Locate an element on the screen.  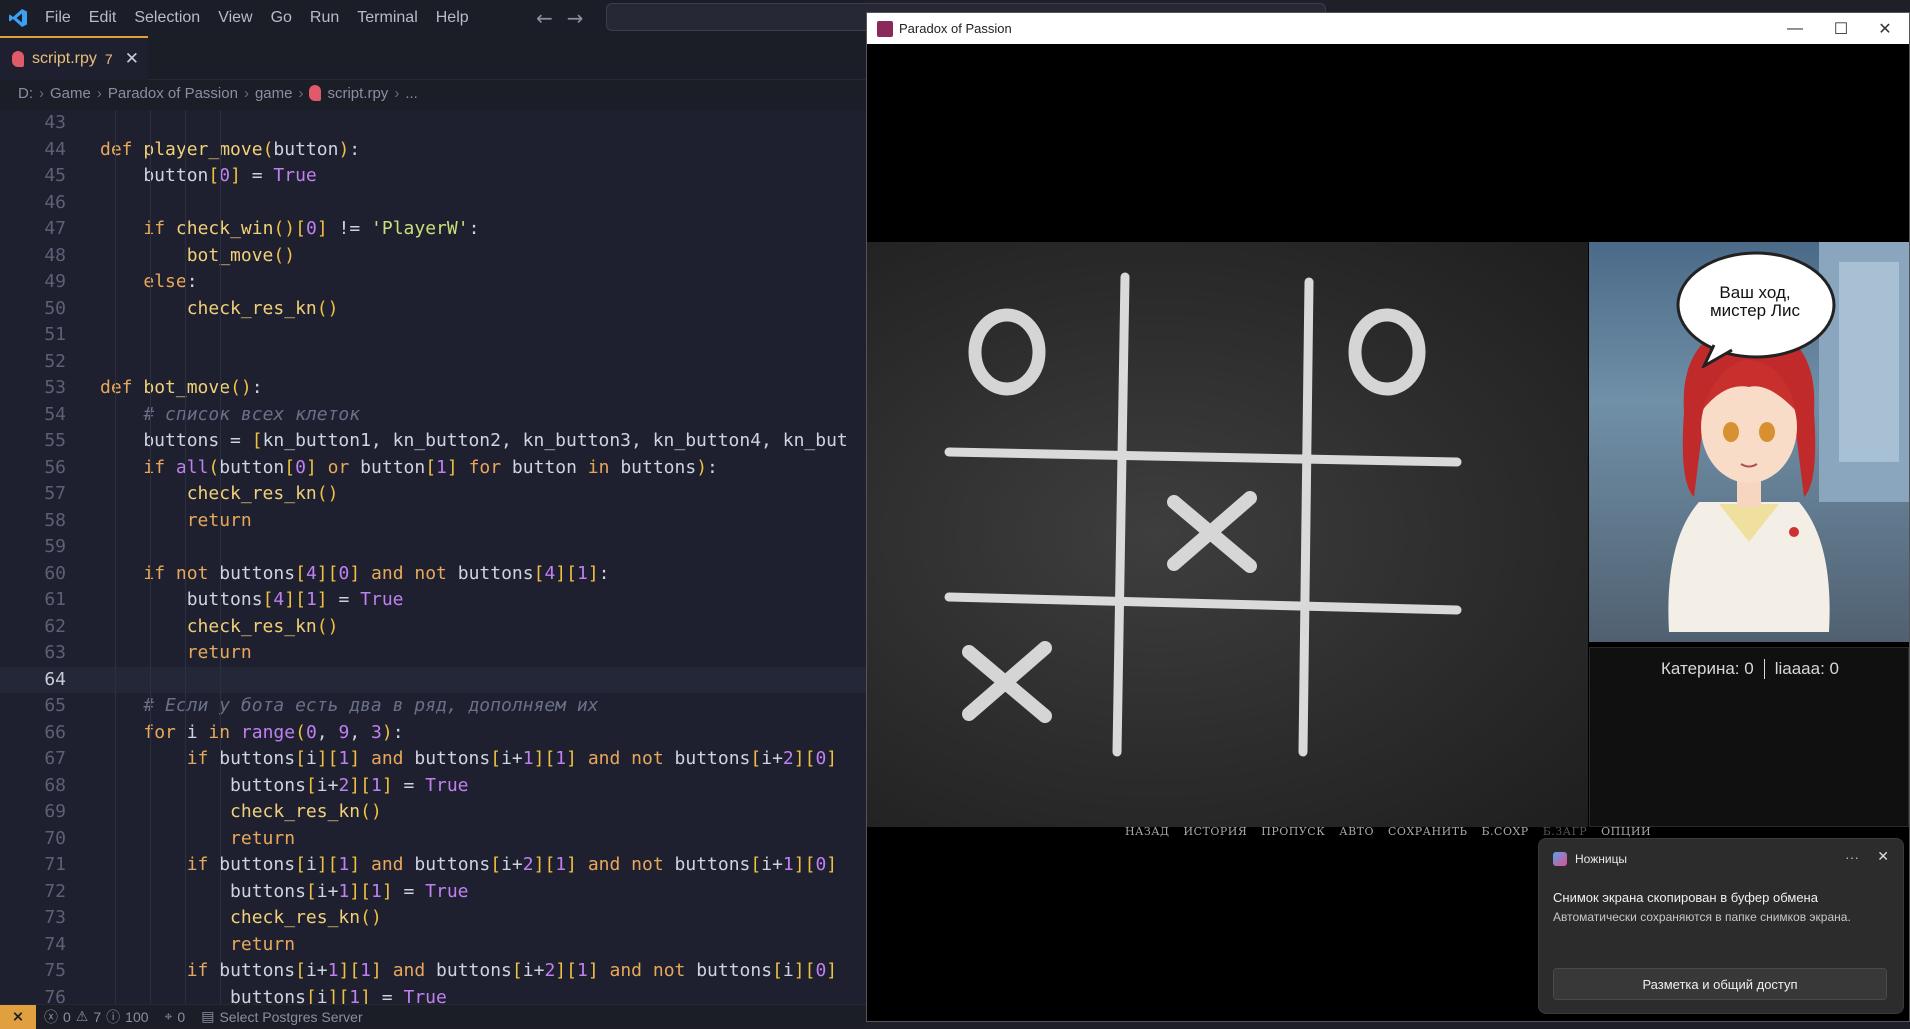
code-line: 73 check_res_kn() is located at coordinates (433, 918).